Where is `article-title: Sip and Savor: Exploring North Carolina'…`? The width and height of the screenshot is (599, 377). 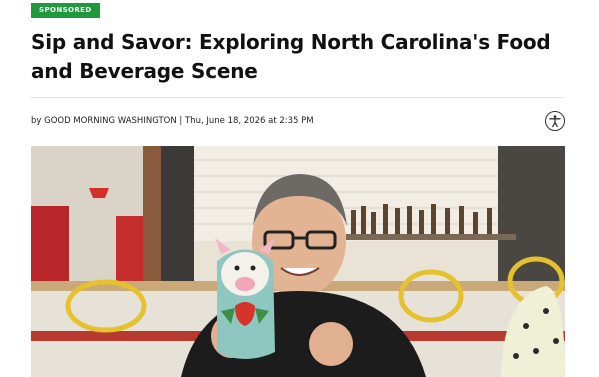
article-title: Sip and Savor: Exploring North Carolina'… is located at coordinates (291, 56).